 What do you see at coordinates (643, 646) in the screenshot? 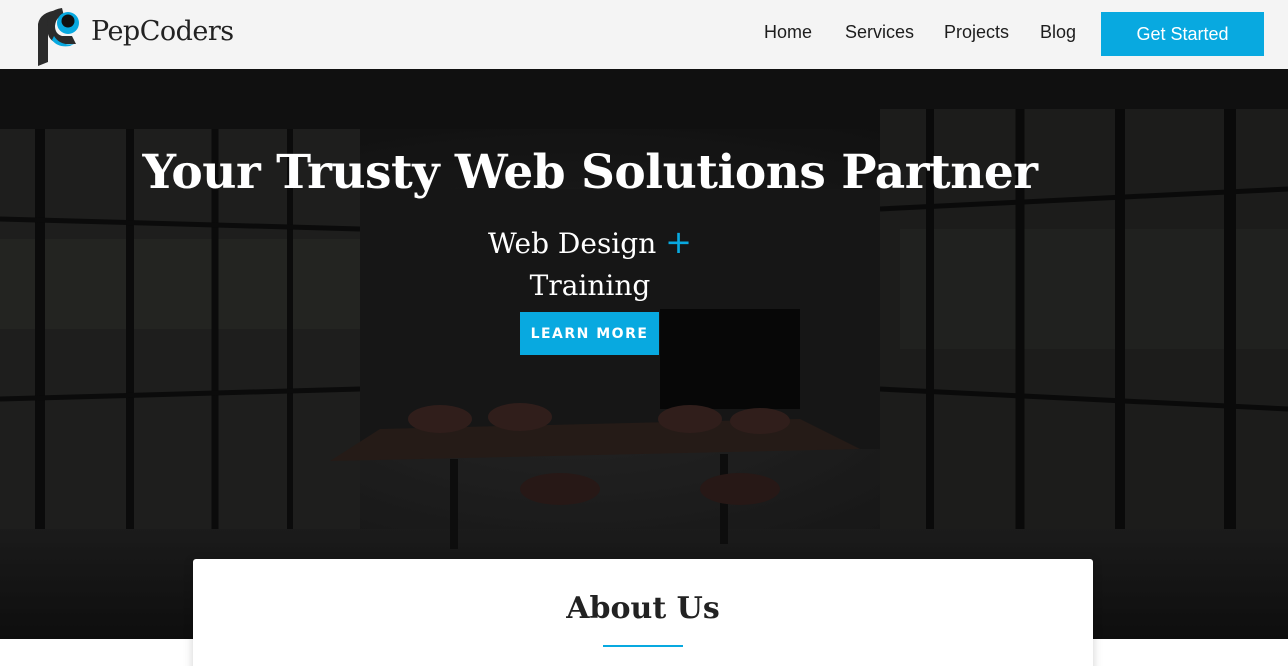
I see `about-title-underline` at bounding box center [643, 646].